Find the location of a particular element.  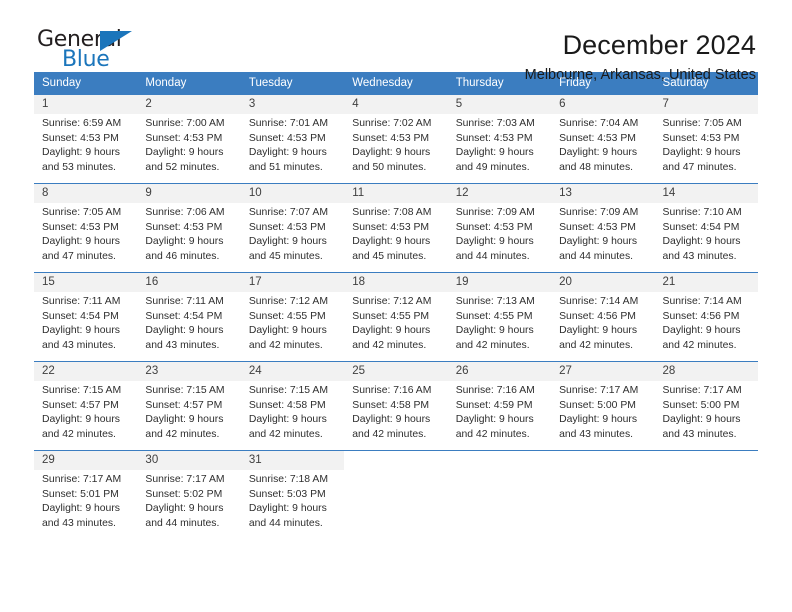

daylight-duration-line2: and 45 minutes. is located at coordinates (389, 256).